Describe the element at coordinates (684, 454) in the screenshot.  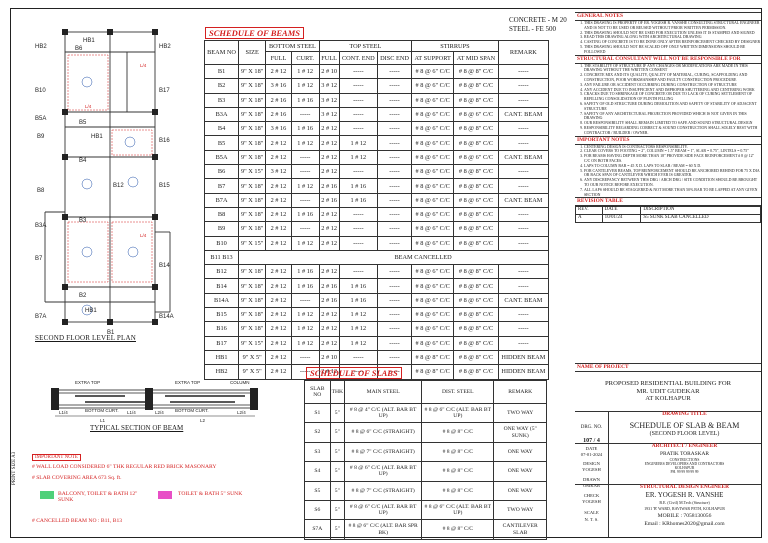
I see `architect-name: PRATIK TORASKAR` at that location.